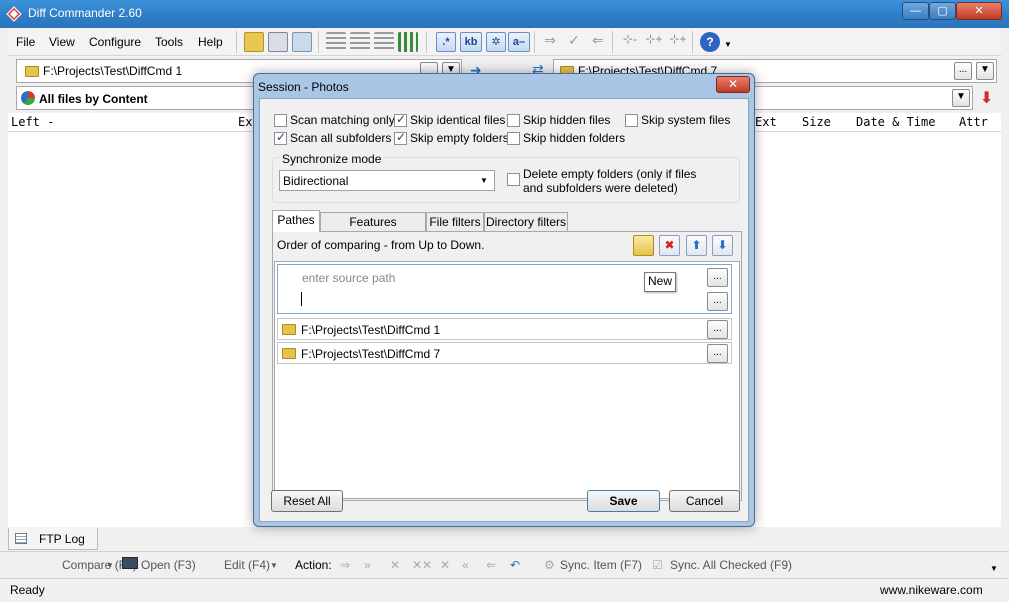 The image size is (1009, 602). I want to click on tab-directory-filters: Directory filters, so click(526, 222).